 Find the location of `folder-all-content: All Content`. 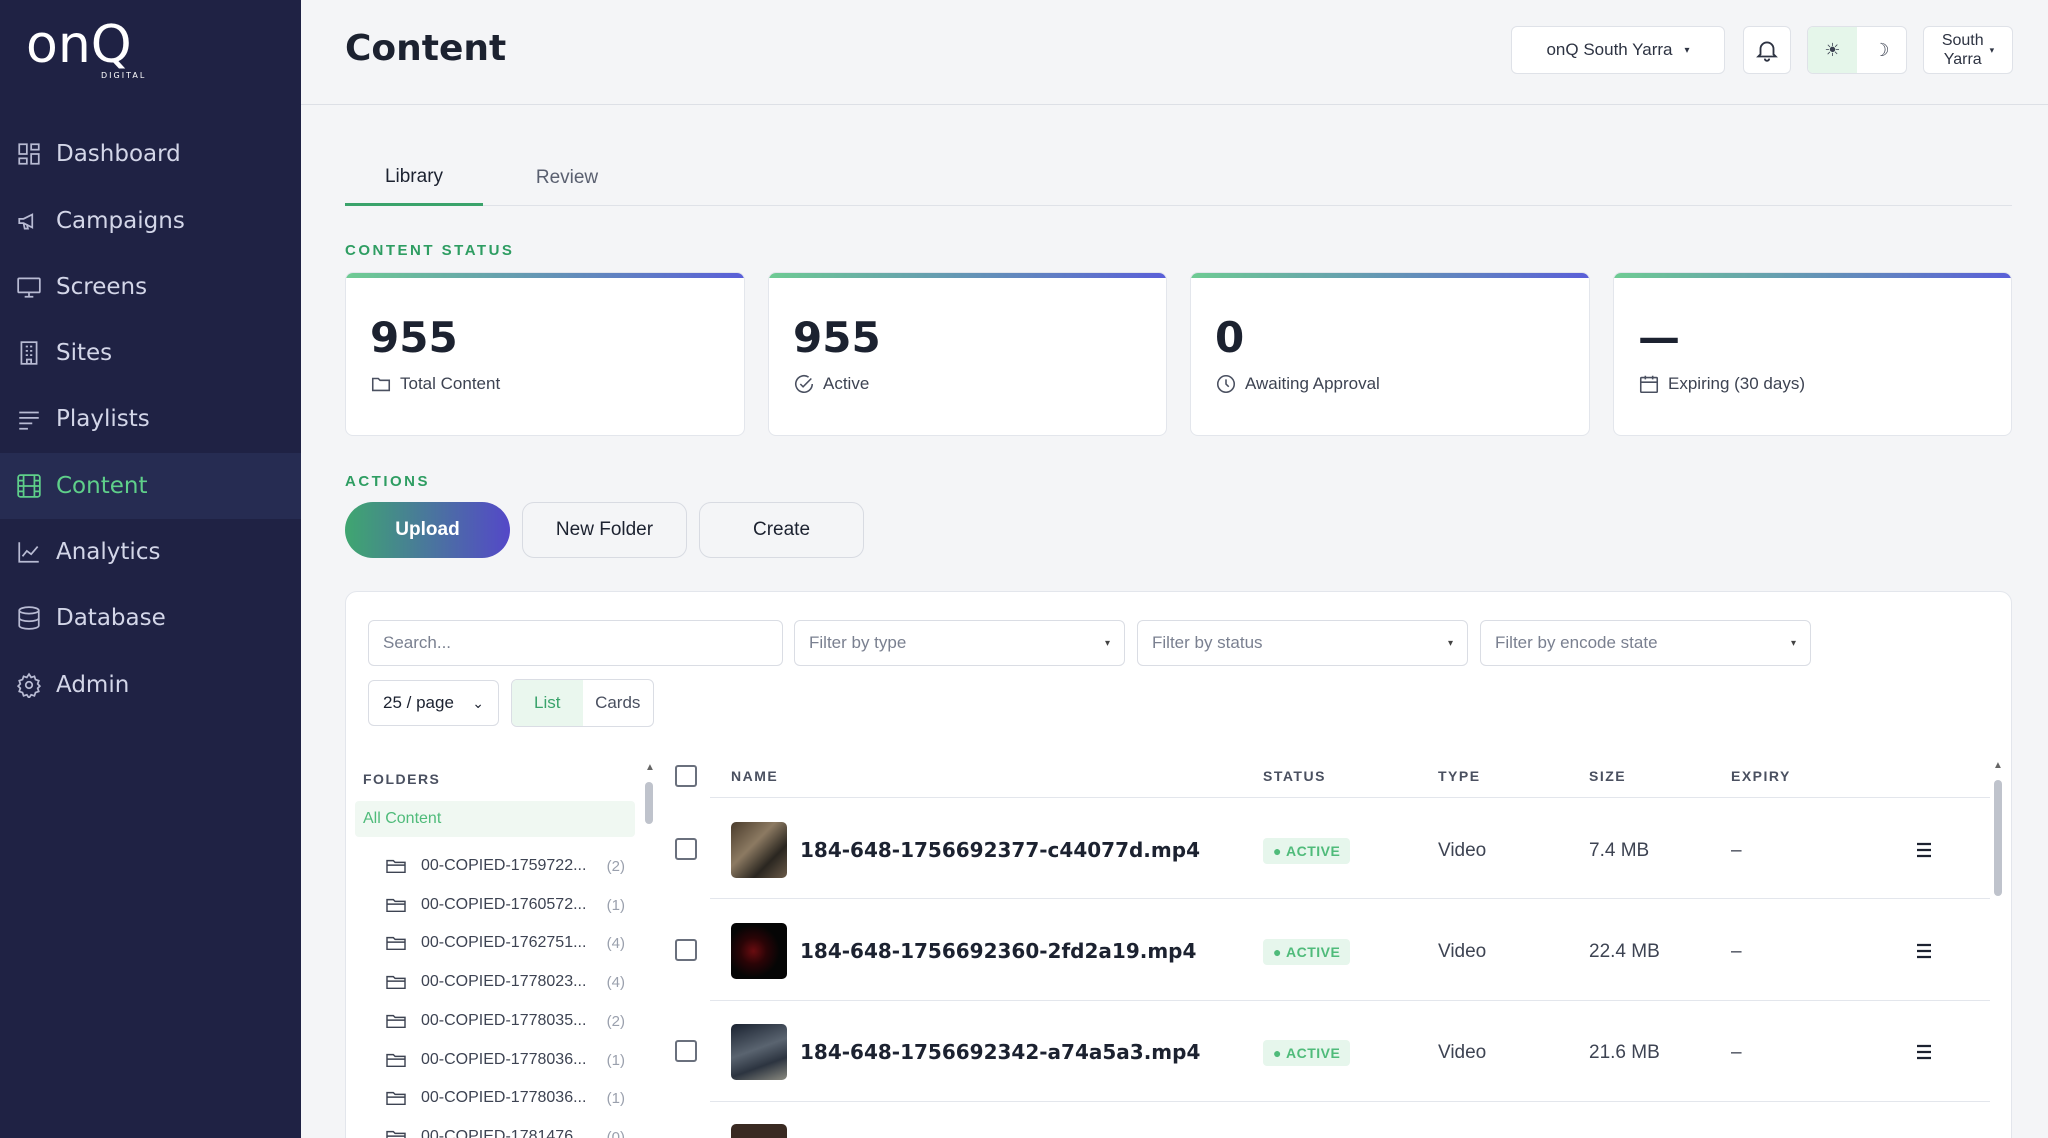

folder-all-content: All Content is located at coordinates (495, 819).